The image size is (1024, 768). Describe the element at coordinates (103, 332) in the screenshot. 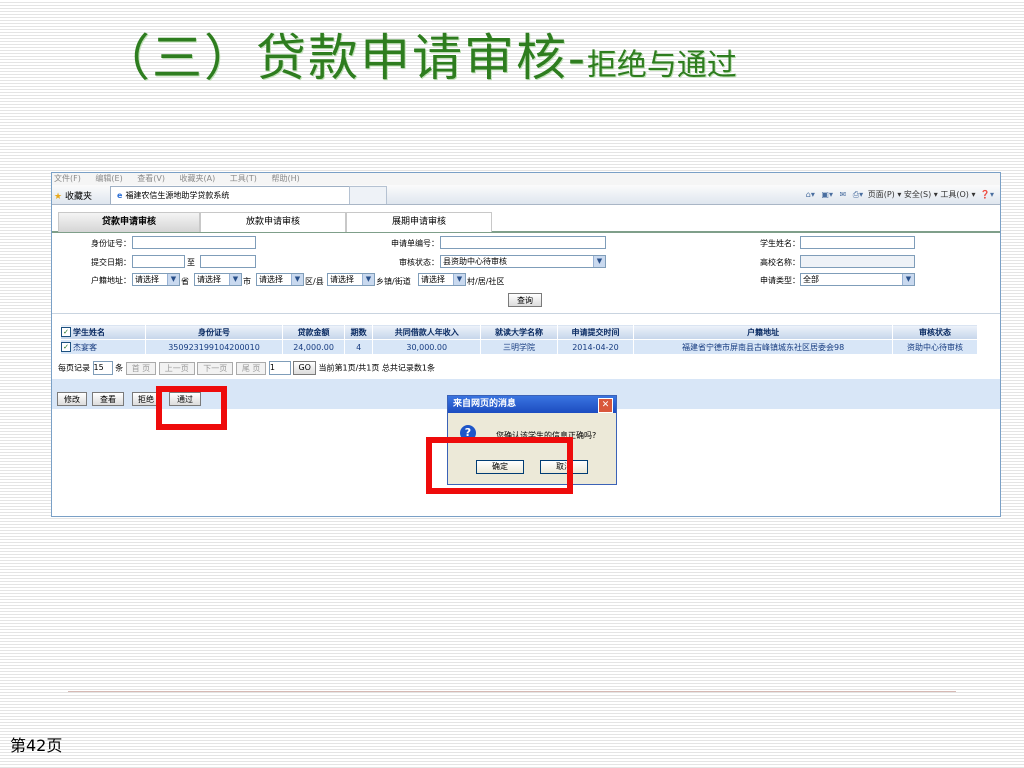

I see `col-student-name: ✓ 学生姓名` at that location.